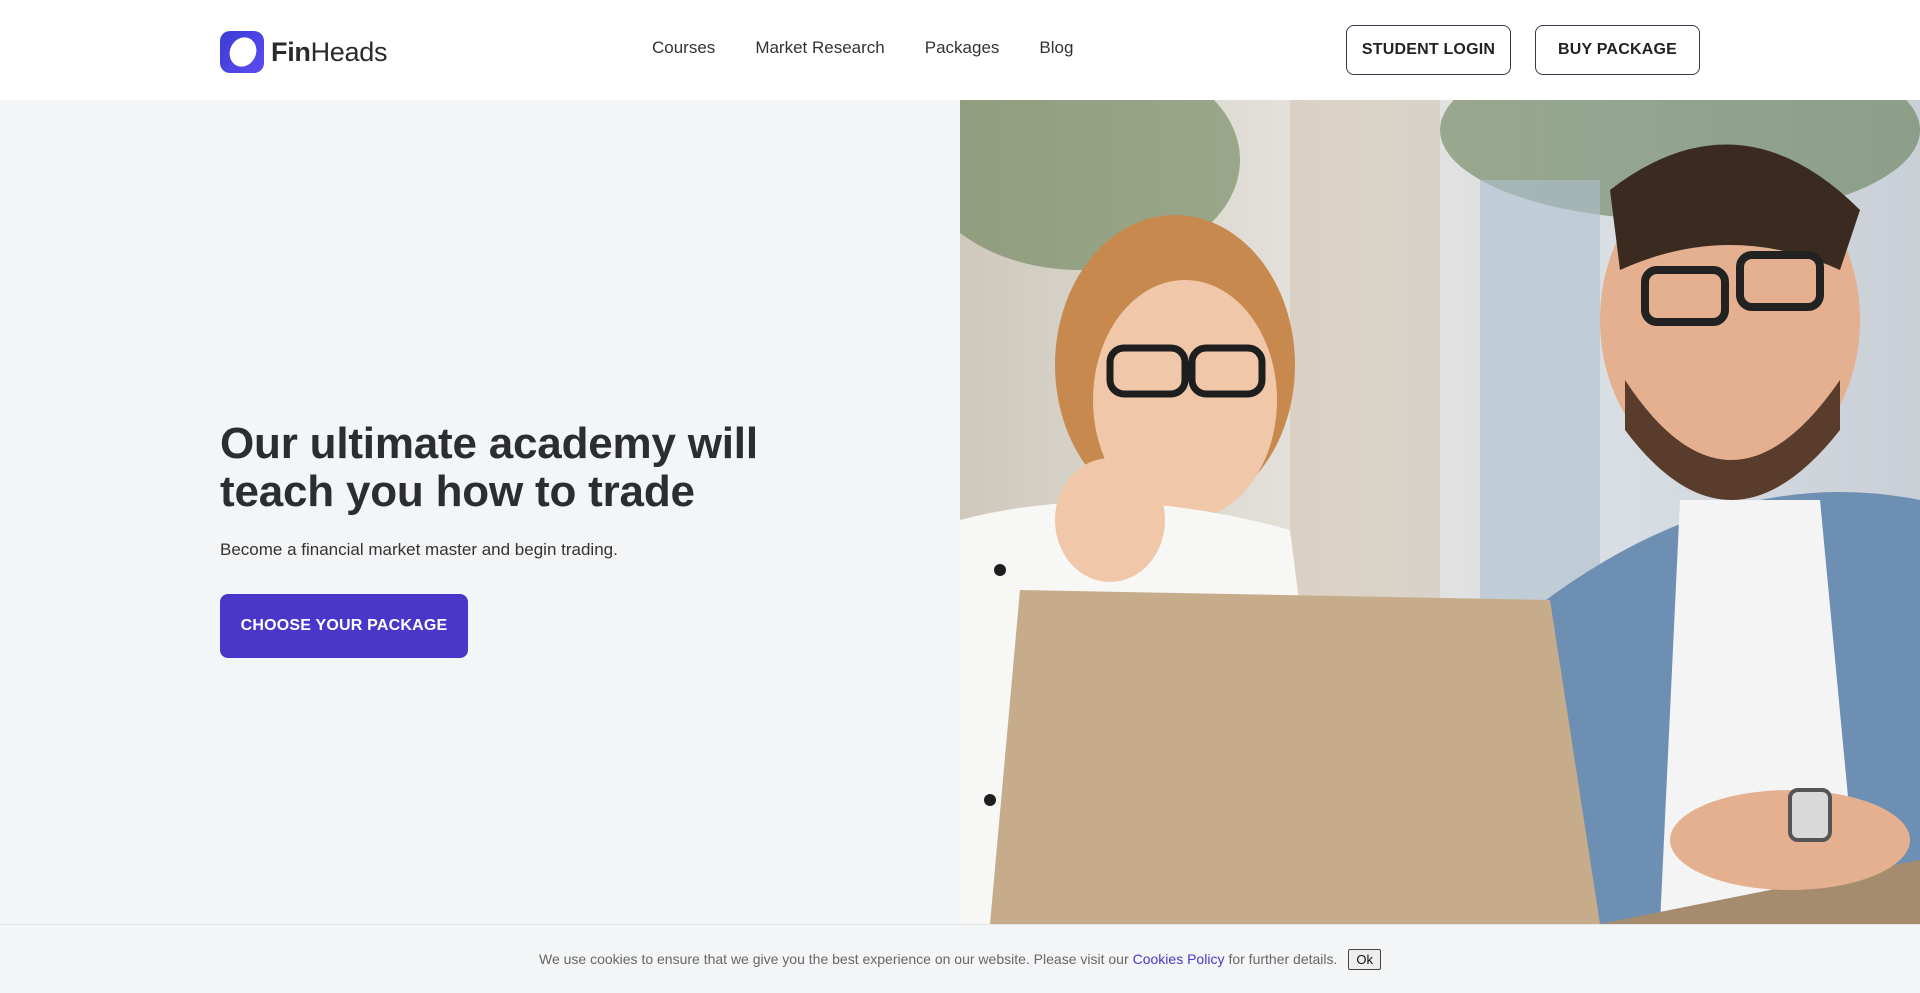  Describe the element at coordinates (819, 48) in the screenshot. I see `nav-item-market-research: Market Research` at that location.